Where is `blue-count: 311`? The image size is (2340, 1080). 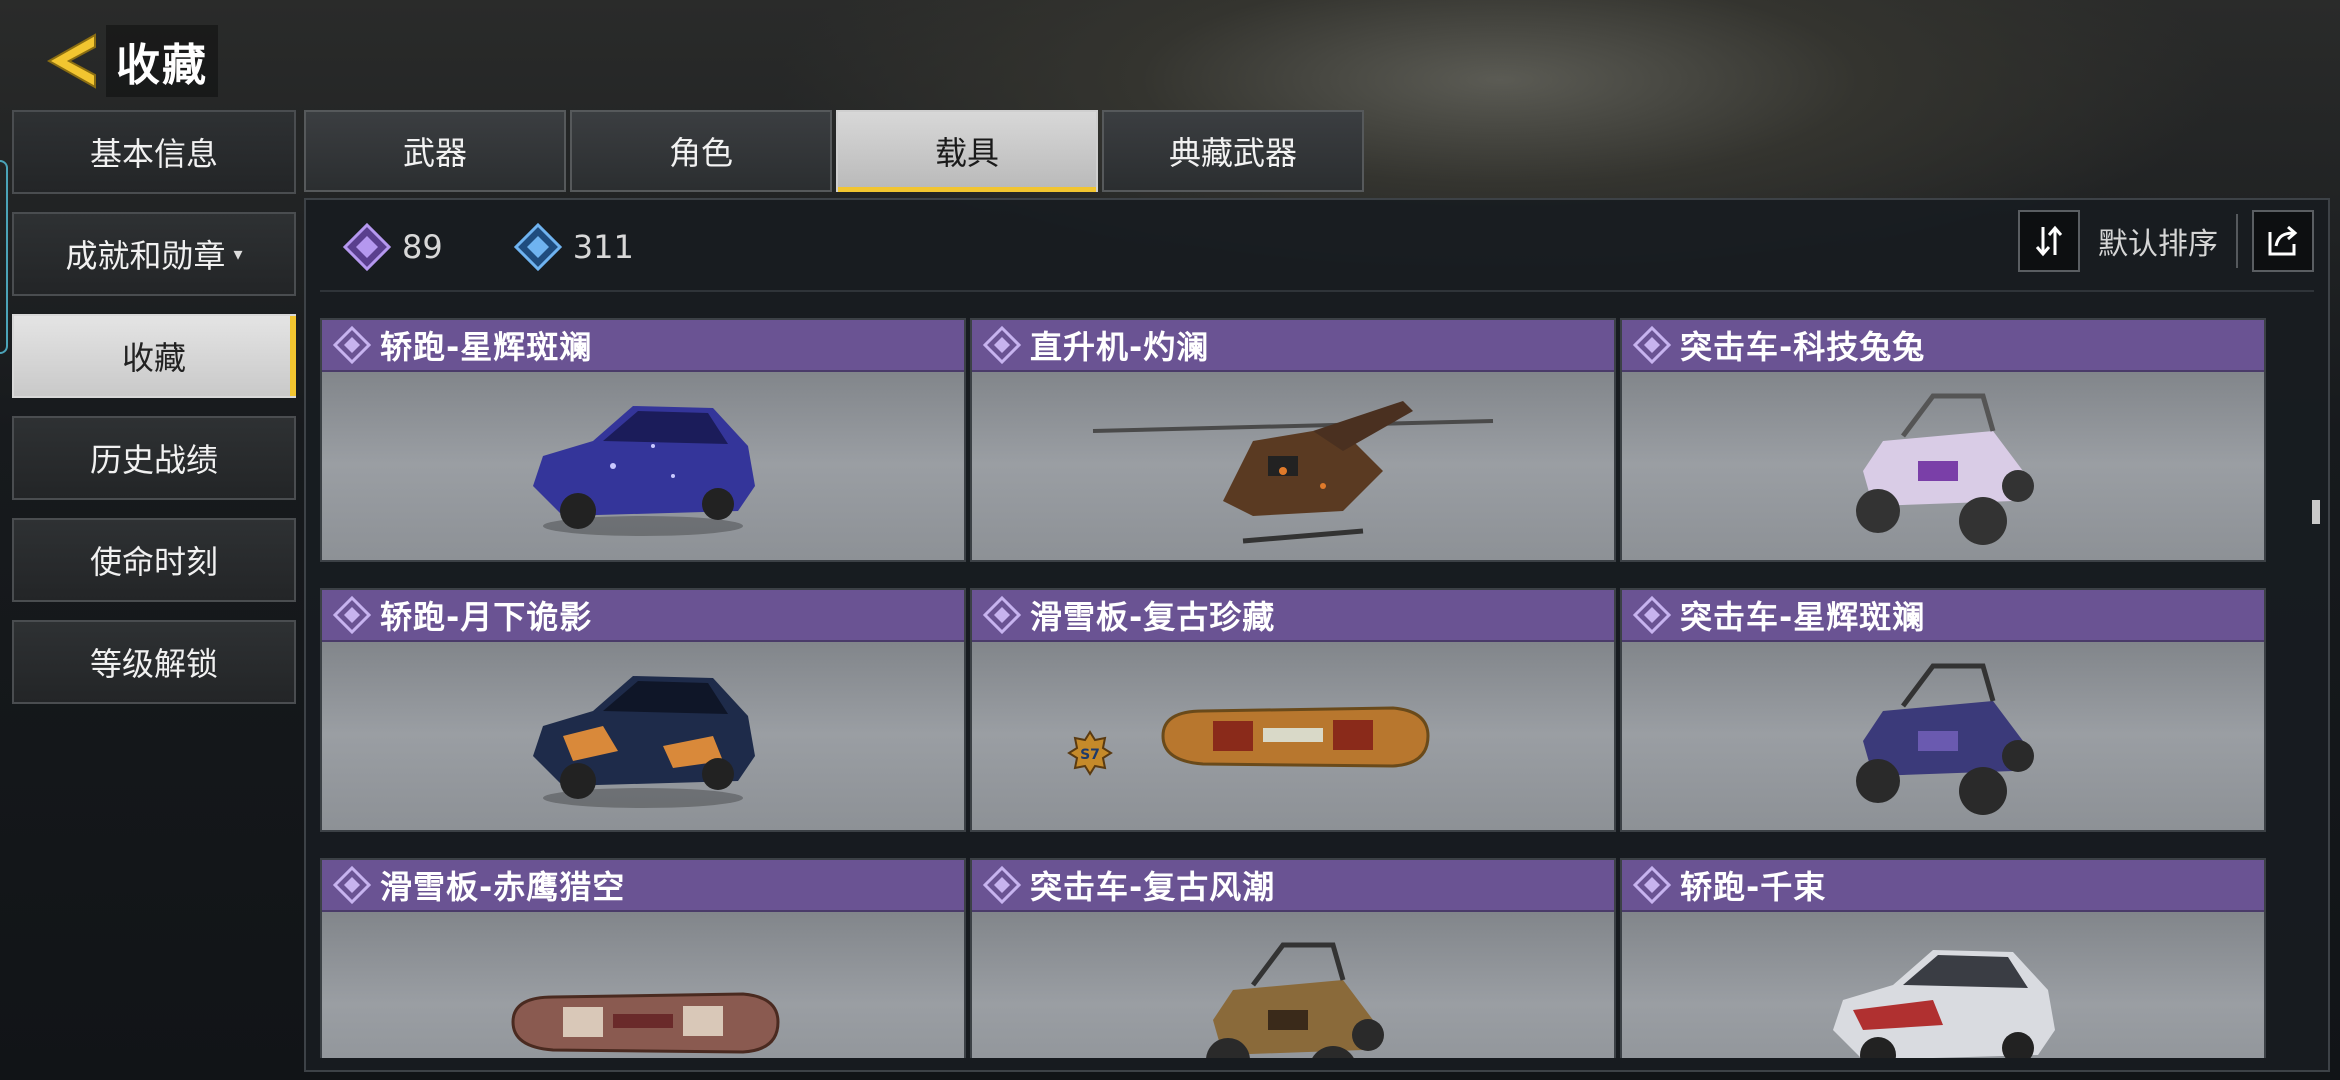 blue-count: 311 is located at coordinates (603, 247).